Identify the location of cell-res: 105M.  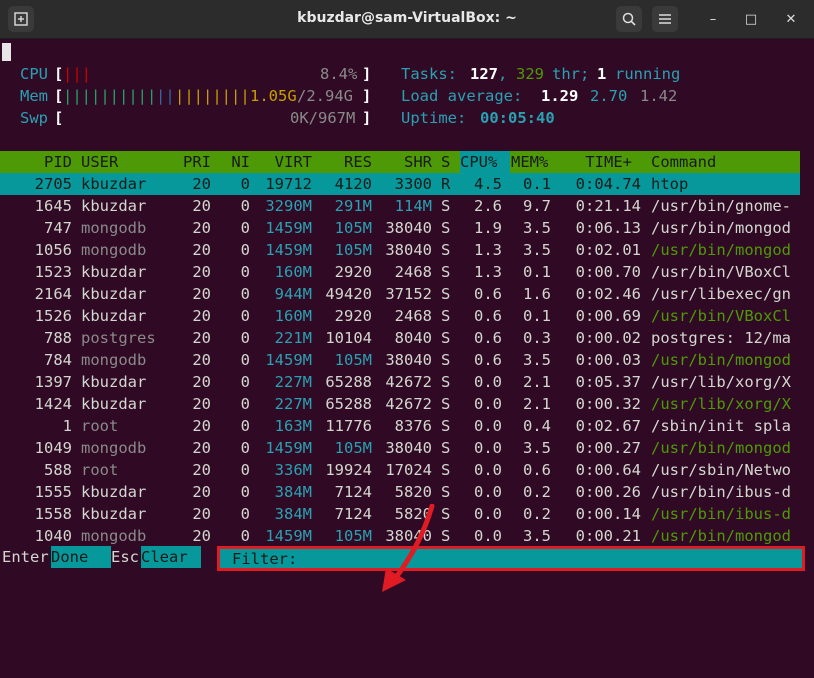
(353, 536).